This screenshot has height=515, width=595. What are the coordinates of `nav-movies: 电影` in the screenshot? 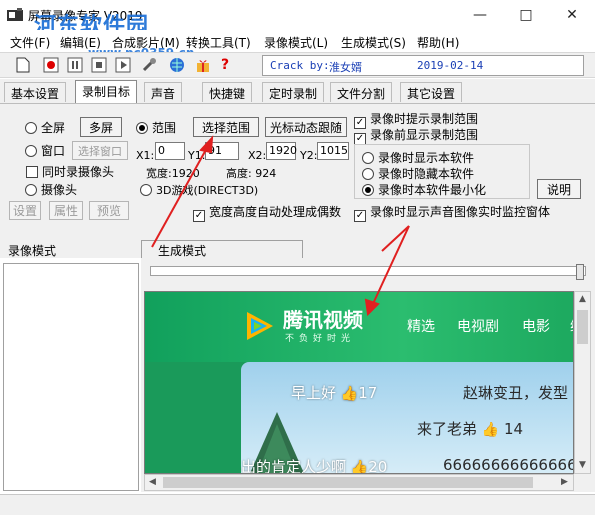 It's located at (536, 327).